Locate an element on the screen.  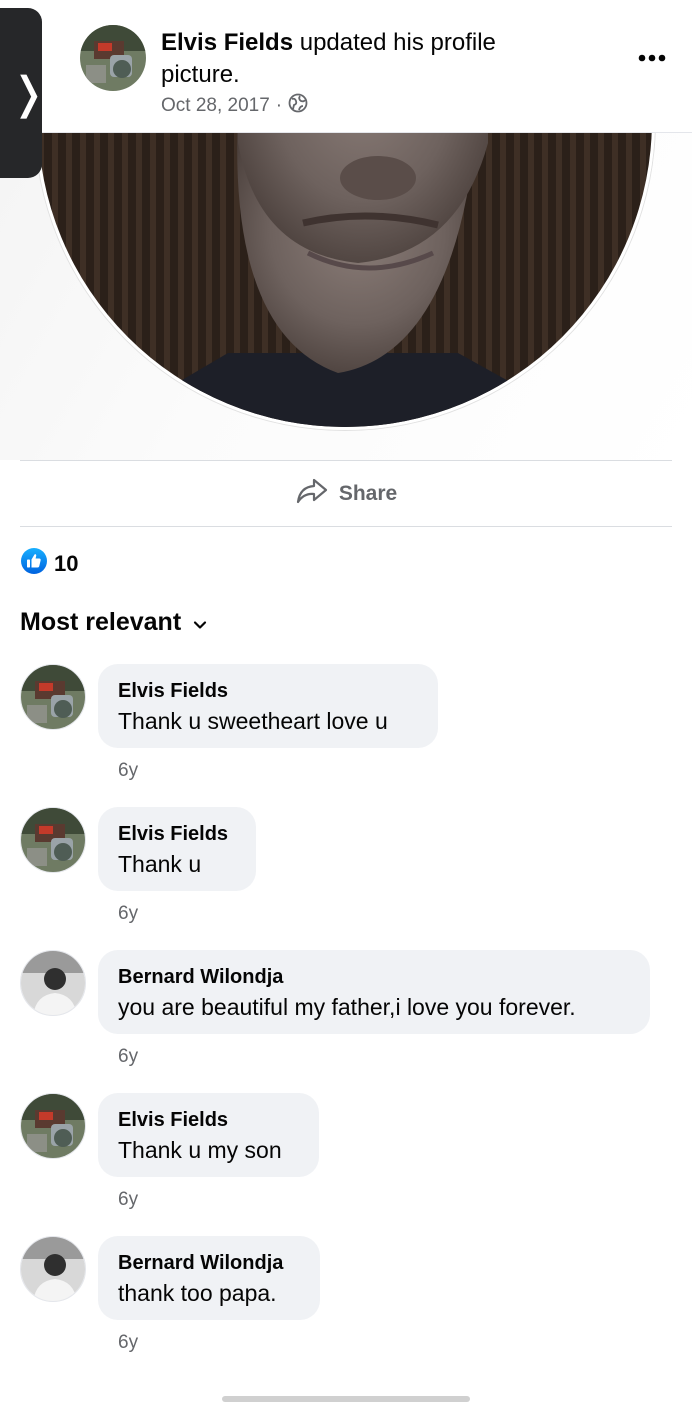
reactions-summary: 10 is located at coordinates (49, 564).